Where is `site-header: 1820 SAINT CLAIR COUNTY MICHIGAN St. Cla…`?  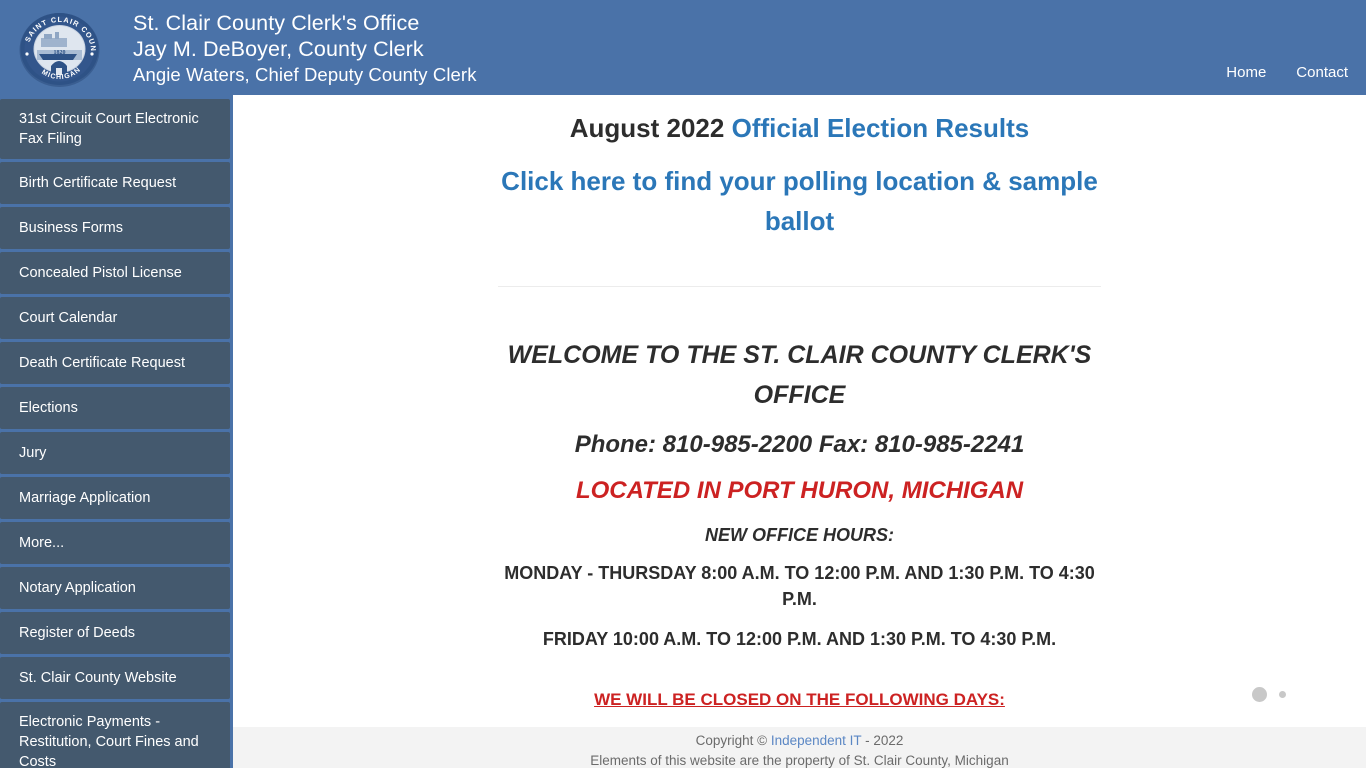 site-header: 1820 SAINT CLAIR COUNTY MICHIGAN St. Cla… is located at coordinates (683, 47).